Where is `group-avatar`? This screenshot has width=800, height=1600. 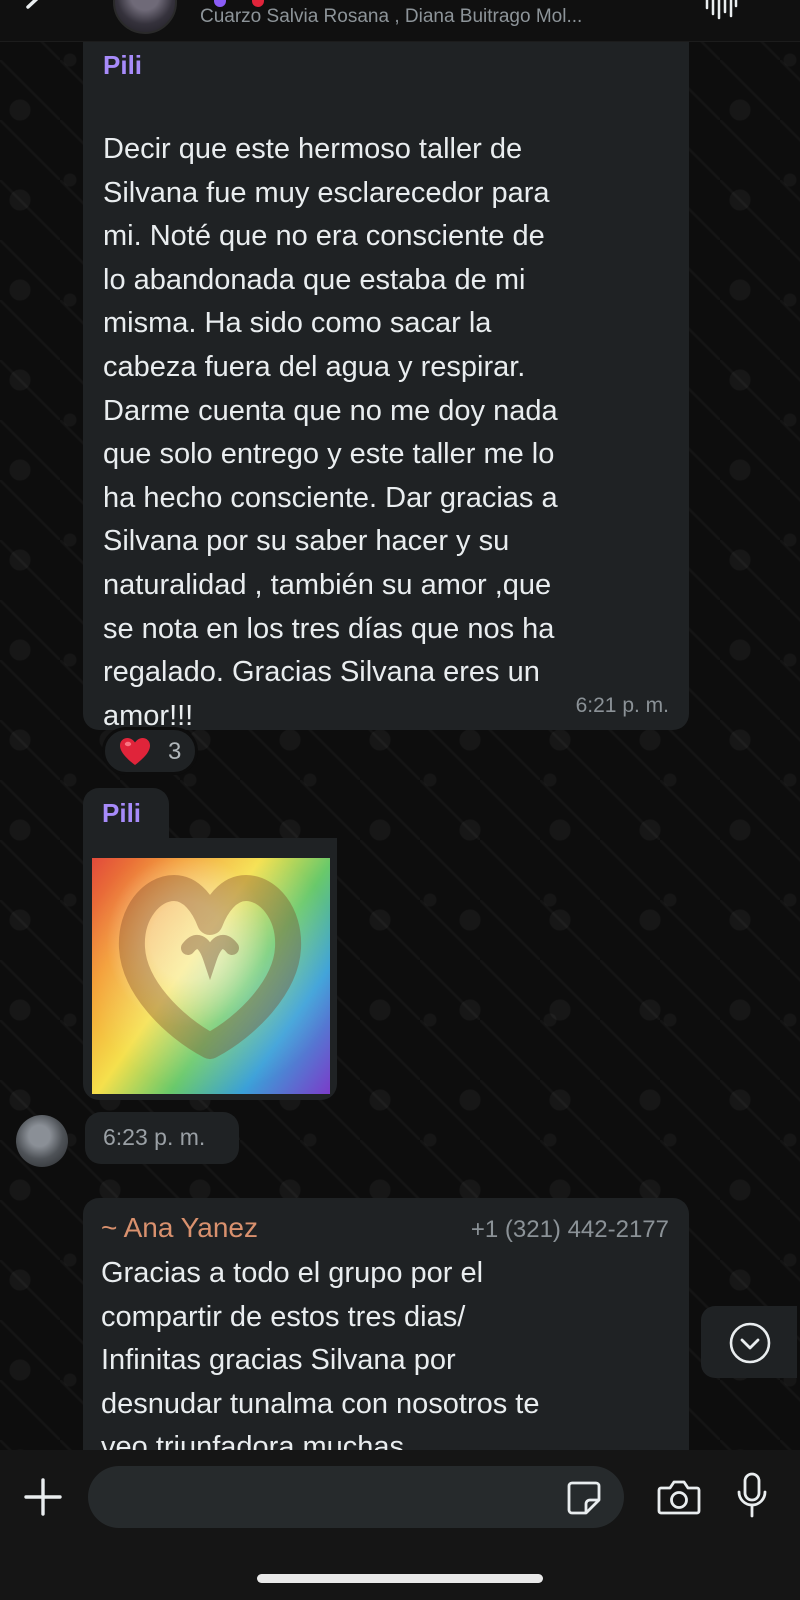
group-avatar is located at coordinates (145, 17).